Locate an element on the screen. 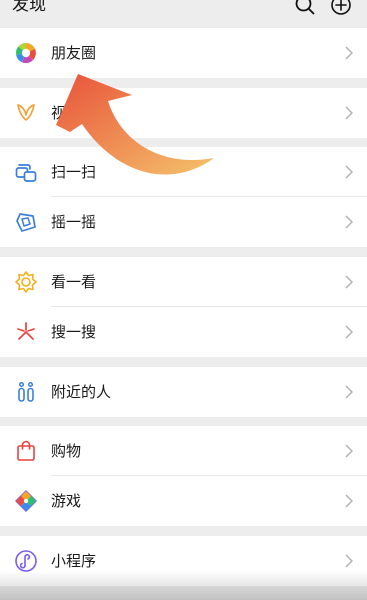 The image size is (367, 600). menu-item-label-scan: 扫一扫 is located at coordinates (74, 172).